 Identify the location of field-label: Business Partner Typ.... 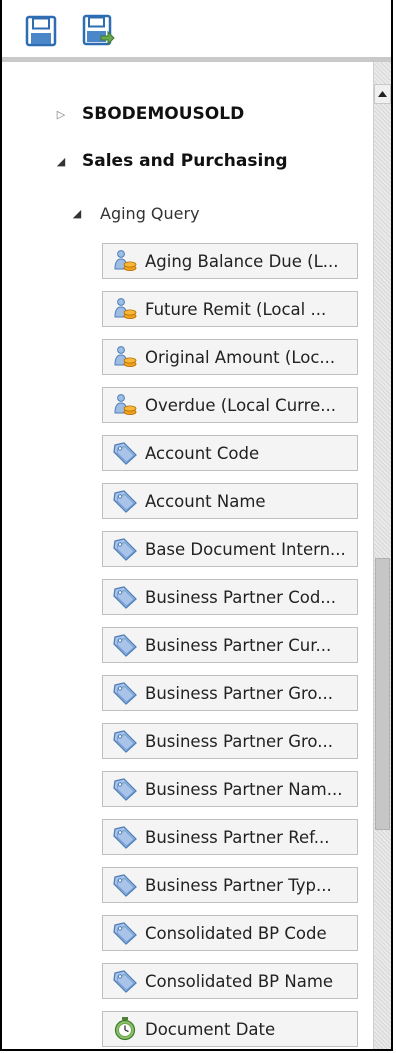
(238, 885).